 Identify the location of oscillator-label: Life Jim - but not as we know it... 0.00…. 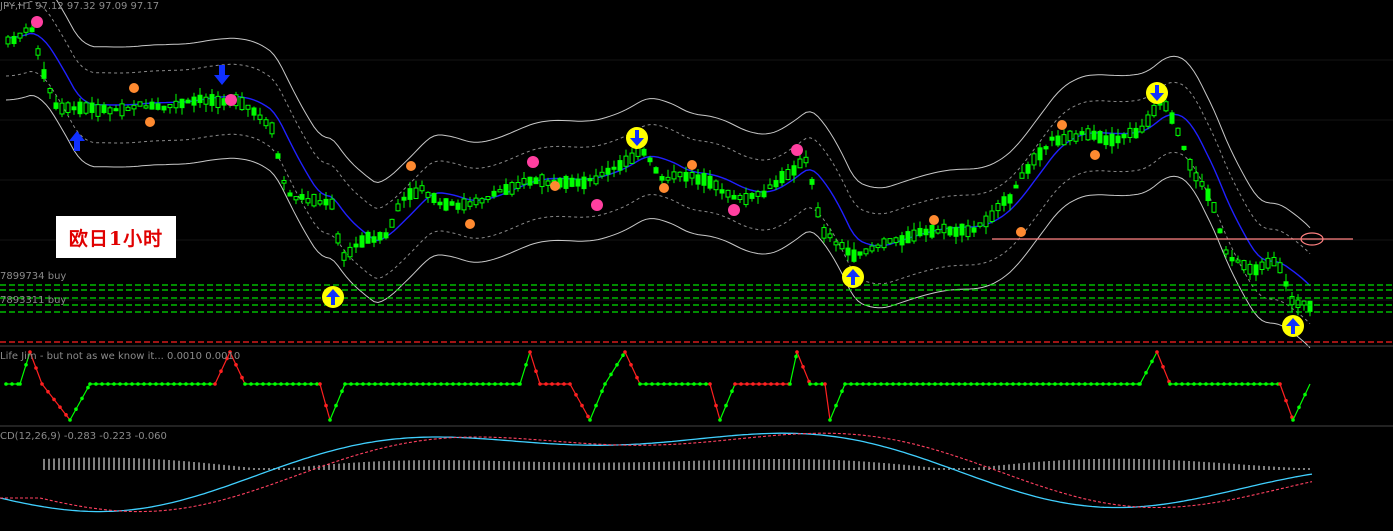
(120, 356).